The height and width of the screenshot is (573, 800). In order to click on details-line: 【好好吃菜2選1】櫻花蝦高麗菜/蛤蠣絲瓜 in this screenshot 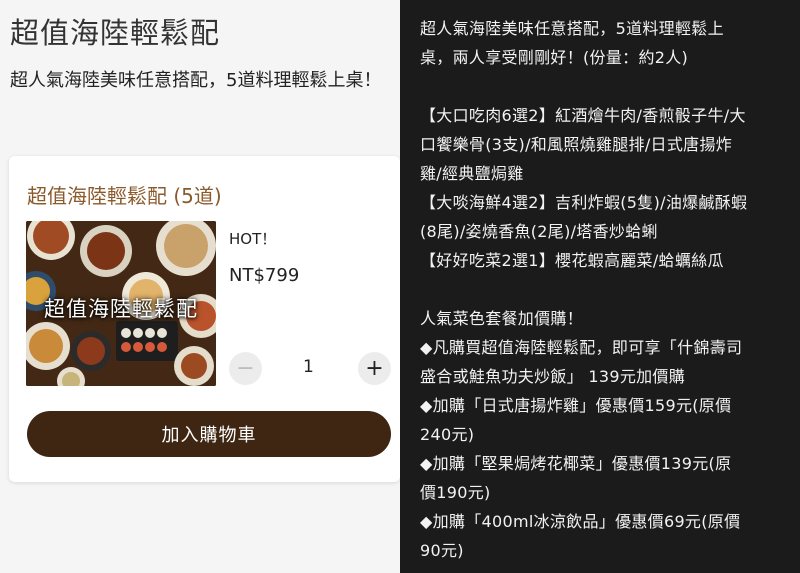, I will do `click(572, 260)`.